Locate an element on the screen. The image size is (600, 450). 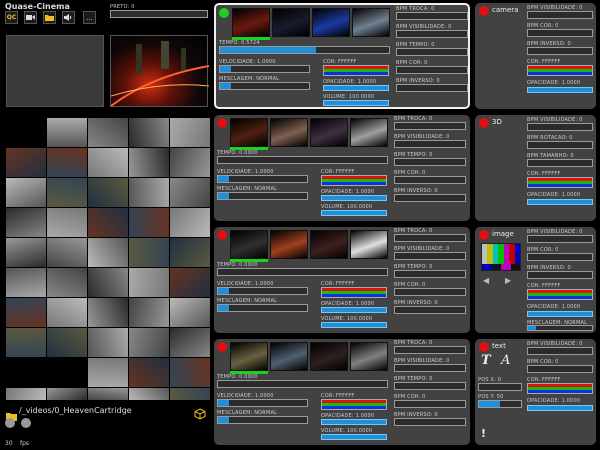
record-button is located at coordinates (10, 423).